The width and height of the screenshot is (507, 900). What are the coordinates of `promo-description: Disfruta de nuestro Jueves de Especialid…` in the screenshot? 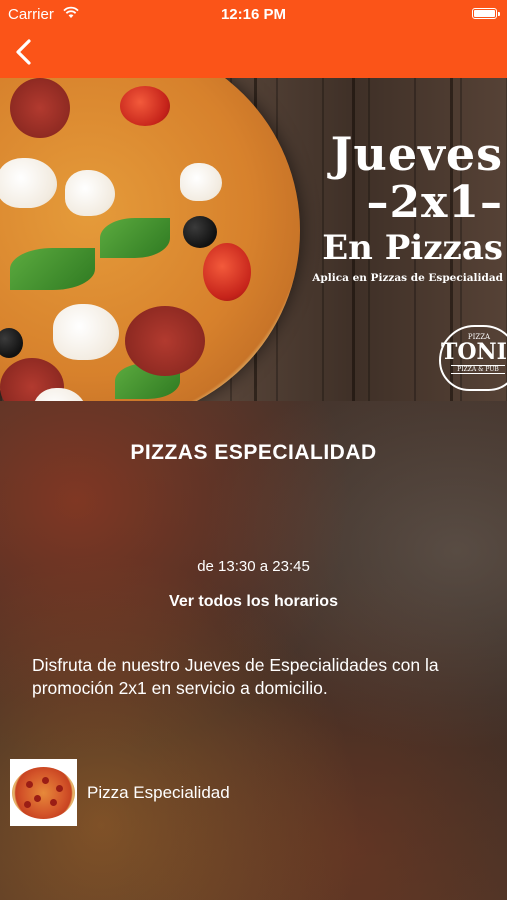 It's located at (235, 676).